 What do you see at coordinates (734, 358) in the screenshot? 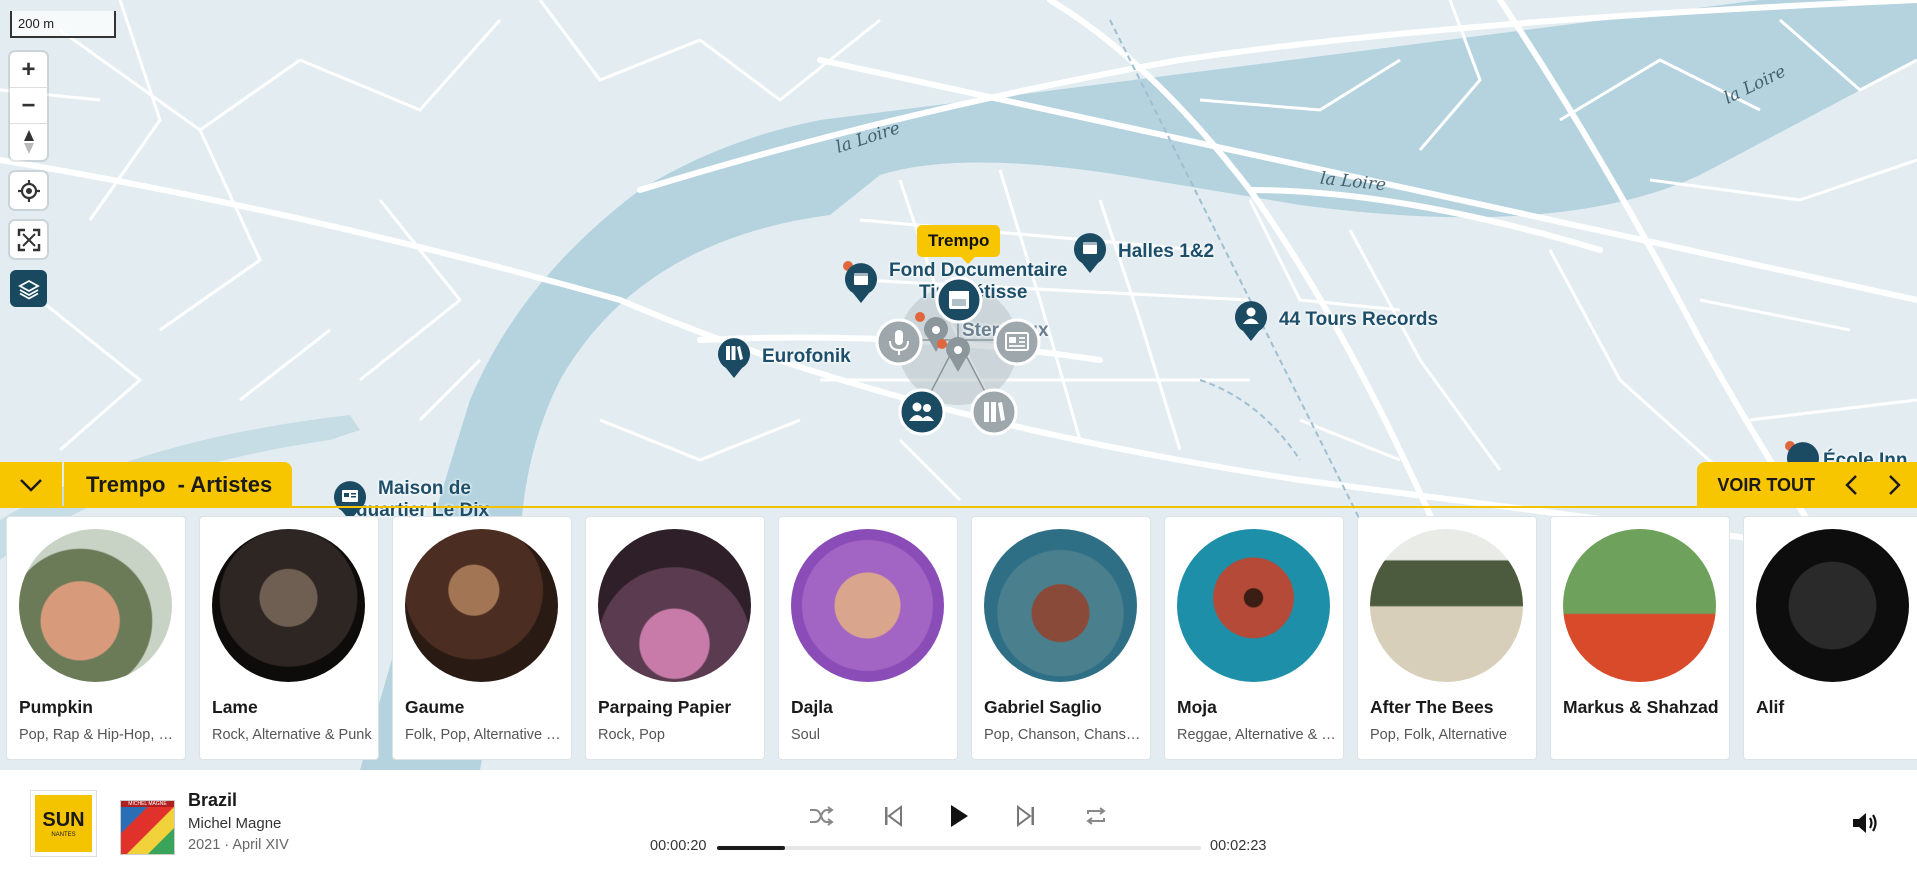
I see `library-pin-icon` at bounding box center [734, 358].